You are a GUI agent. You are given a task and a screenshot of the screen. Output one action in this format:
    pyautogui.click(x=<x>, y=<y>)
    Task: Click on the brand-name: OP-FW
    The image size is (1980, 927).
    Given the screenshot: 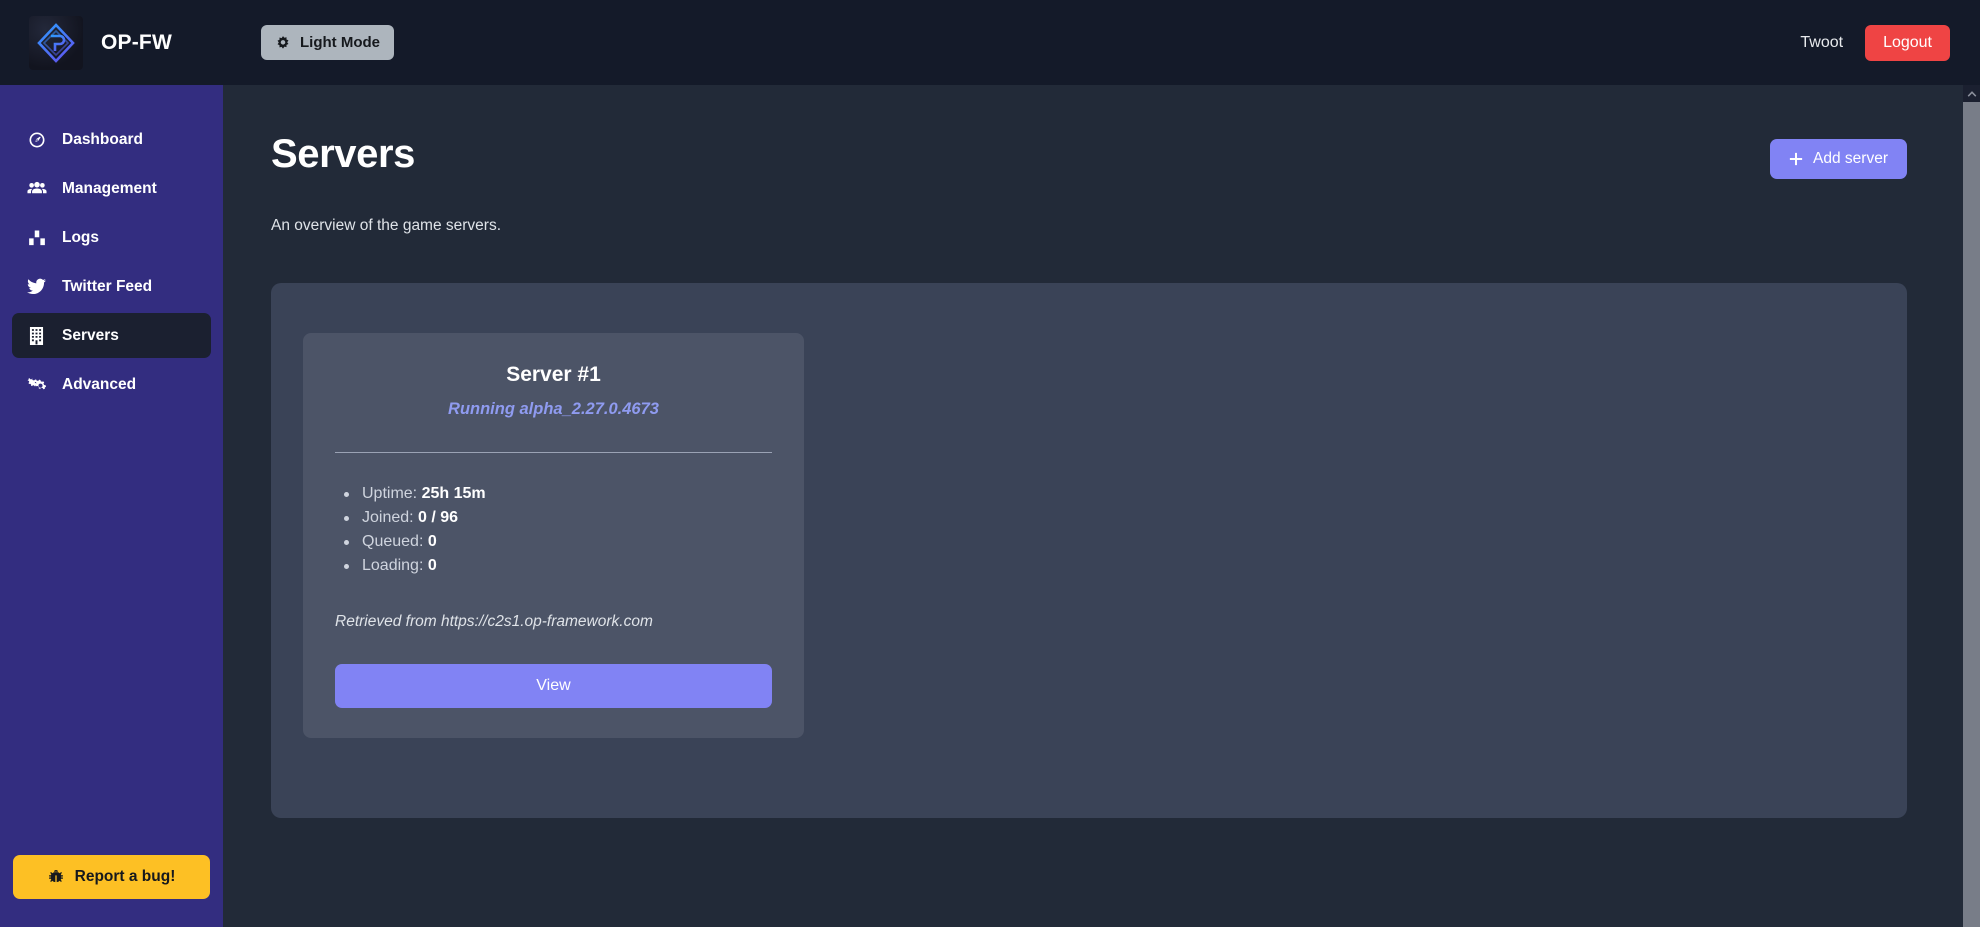 What is the action you would take?
    pyautogui.click(x=136, y=42)
    